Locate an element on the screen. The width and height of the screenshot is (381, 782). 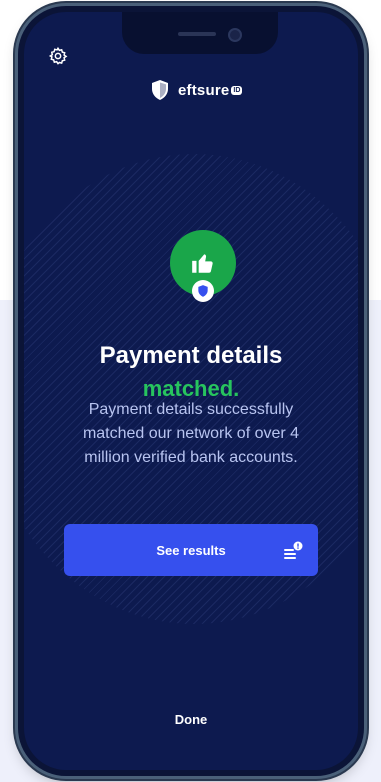
shield-icon is located at coordinates (203, 291).